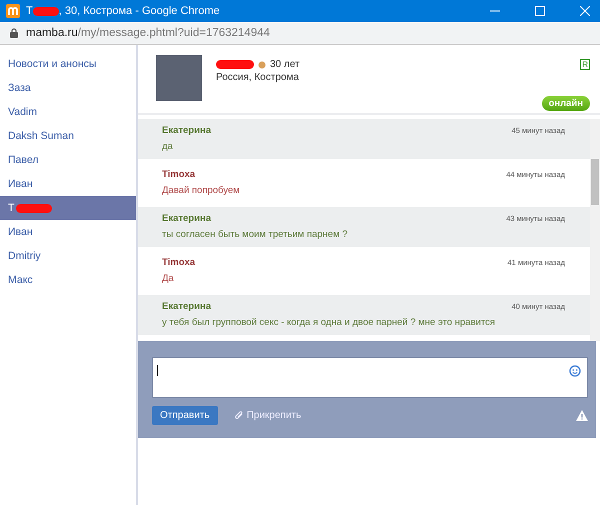  What do you see at coordinates (68, 112) in the screenshot?
I see `sidebar-item: Vadim` at bounding box center [68, 112].